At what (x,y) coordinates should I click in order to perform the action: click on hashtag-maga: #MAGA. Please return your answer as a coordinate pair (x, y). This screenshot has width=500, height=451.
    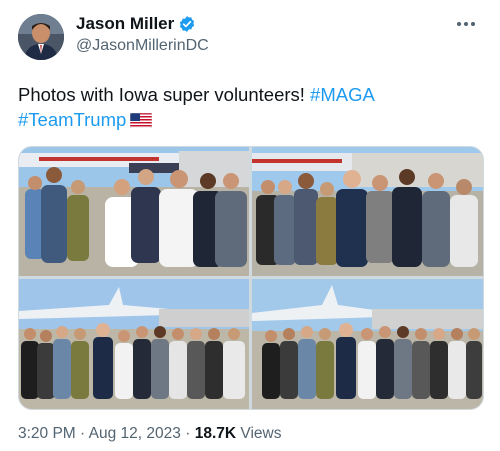
    Looking at the image, I should click on (342, 94).